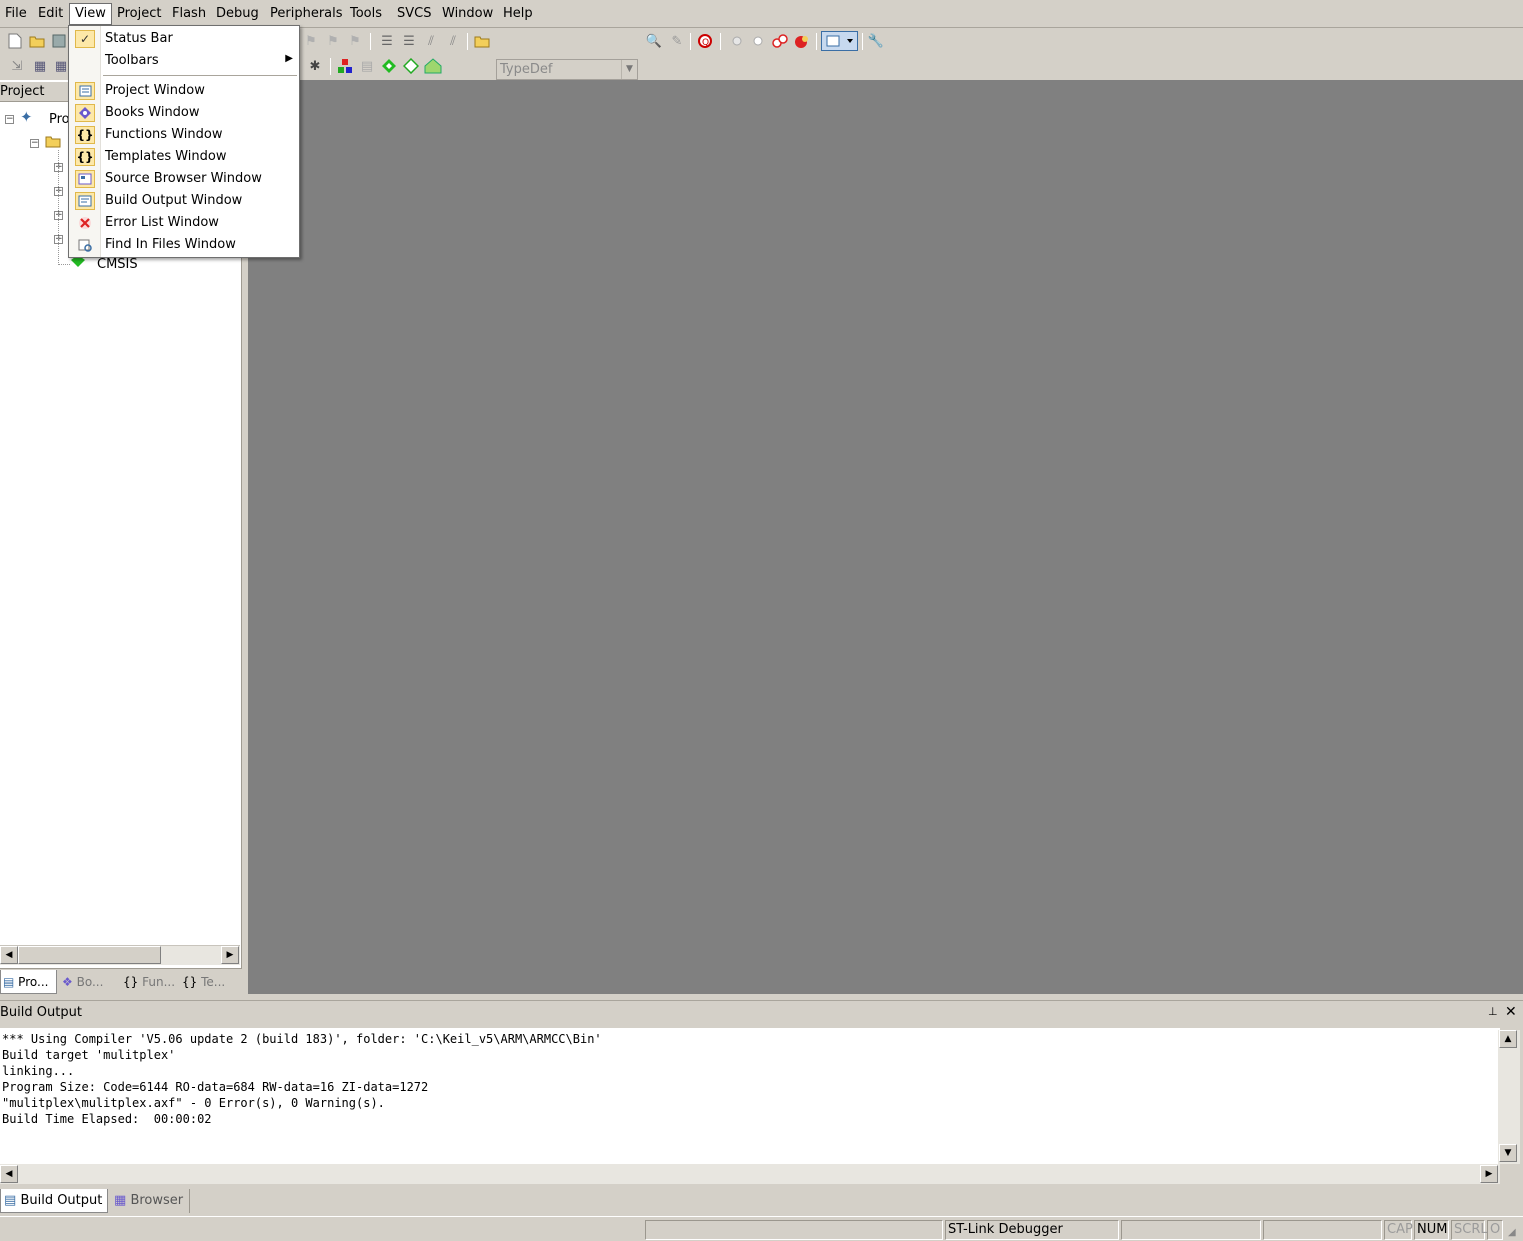 The width and height of the screenshot is (1523, 1241). Describe the element at coordinates (67, 982) in the screenshot. I see `books-window-icon: ❖` at that location.